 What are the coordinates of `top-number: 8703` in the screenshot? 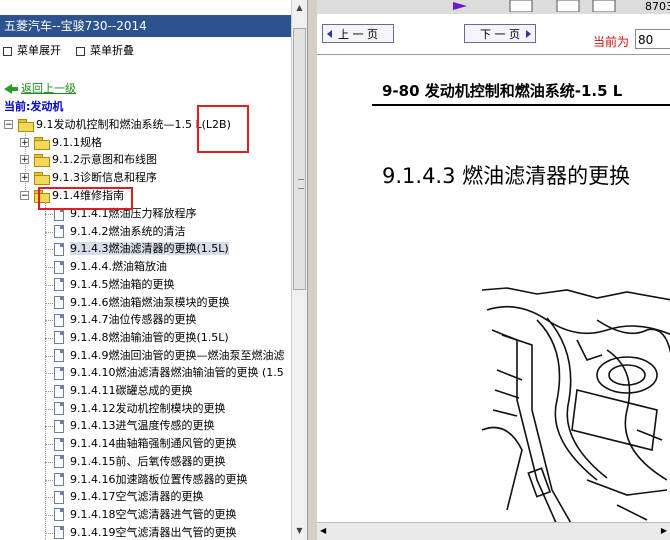 It's located at (657, 6).